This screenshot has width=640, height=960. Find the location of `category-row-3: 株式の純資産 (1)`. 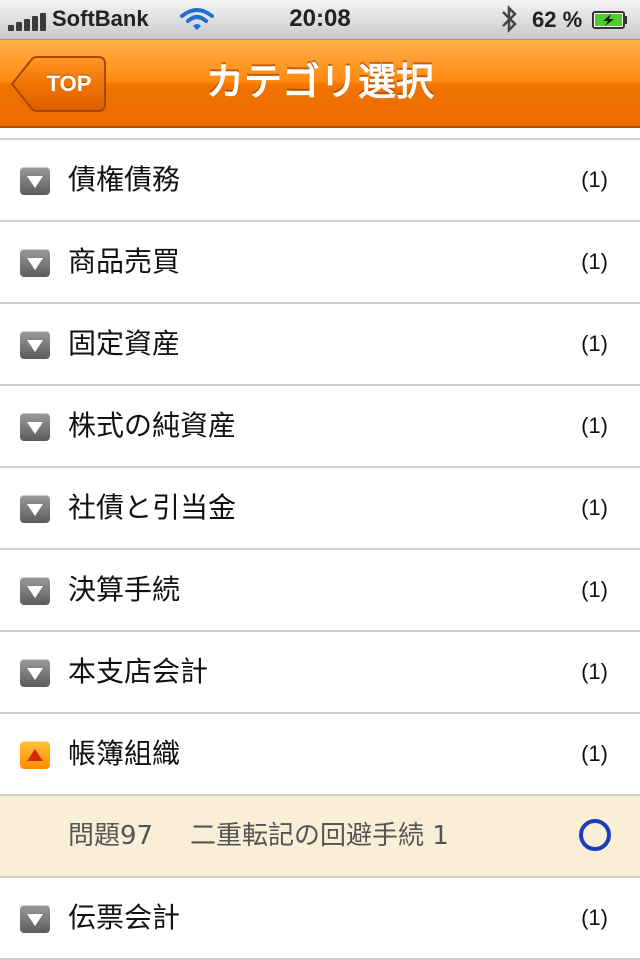

category-row-3: 株式の純資産 (1) is located at coordinates (320, 427).